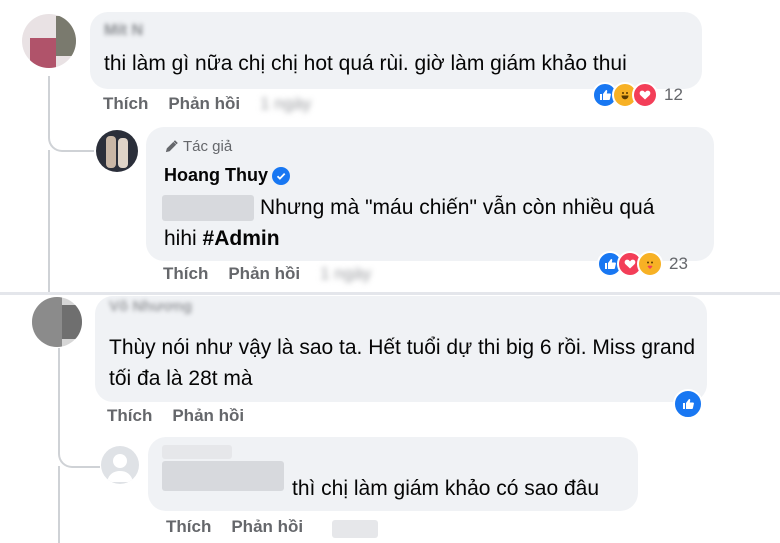 The height and width of the screenshot is (543, 780). Describe the element at coordinates (120, 465) in the screenshot. I see `default-avatar-icon` at that location.